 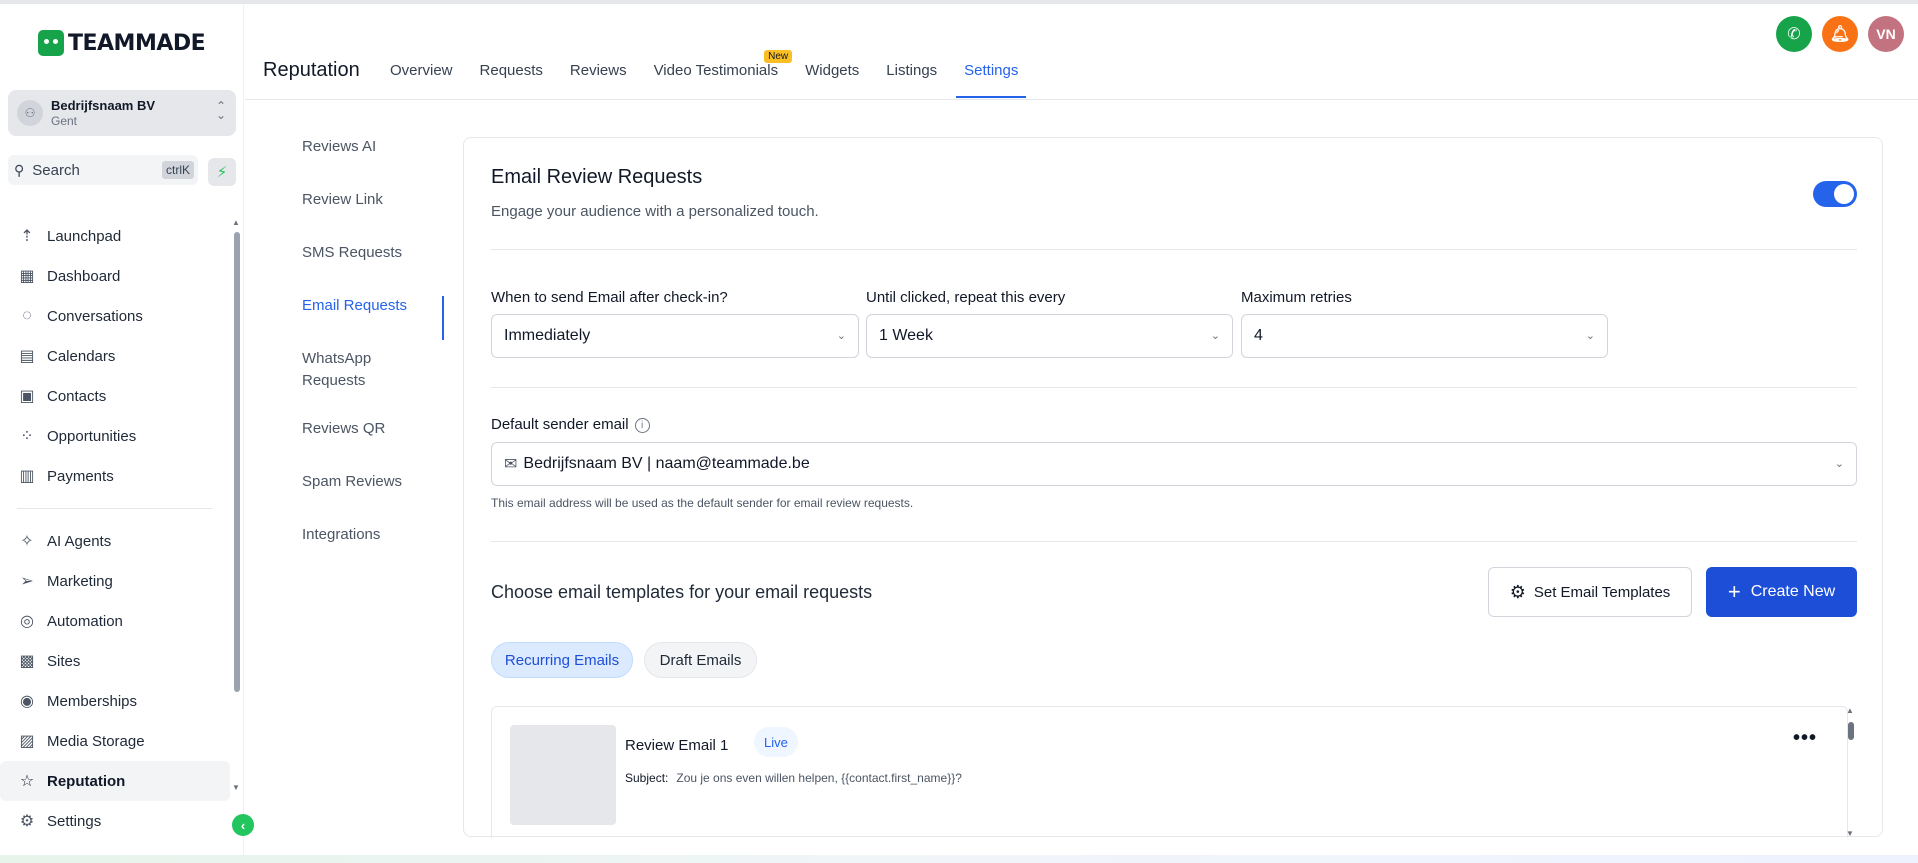 What do you see at coordinates (56, 170) in the screenshot?
I see `search-placeholder: Search` at bounding box center [56, 170].